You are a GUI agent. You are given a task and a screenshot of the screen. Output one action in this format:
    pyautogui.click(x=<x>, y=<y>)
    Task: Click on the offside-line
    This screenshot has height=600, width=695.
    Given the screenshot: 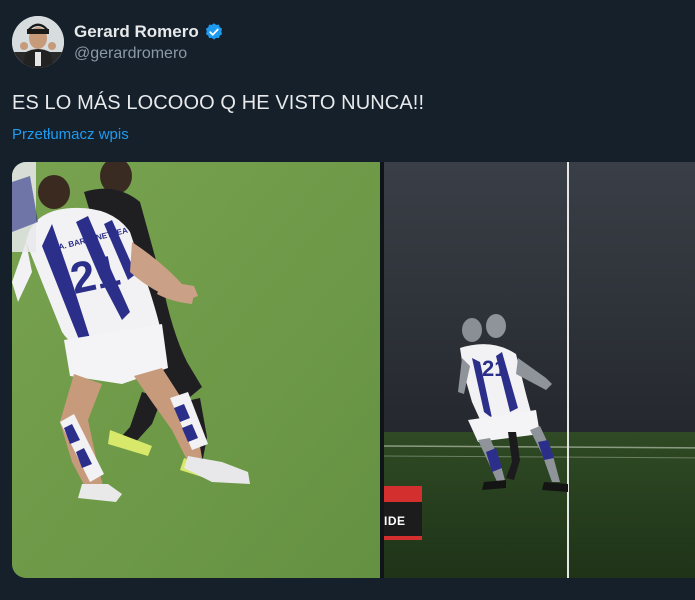 What is the action you would take?
    pyautogui.click(x=568, y=370)
    